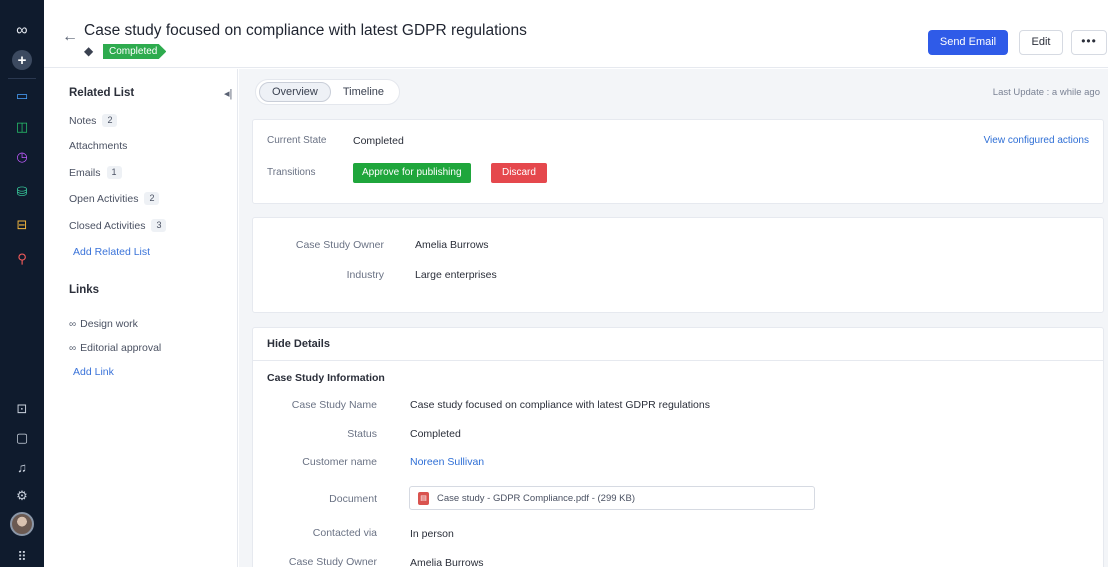 The image size is (1108, 567). Describe the element at coordinates (326, 378) in the screenshot. I see `section-title: Case Study Information` at that location.